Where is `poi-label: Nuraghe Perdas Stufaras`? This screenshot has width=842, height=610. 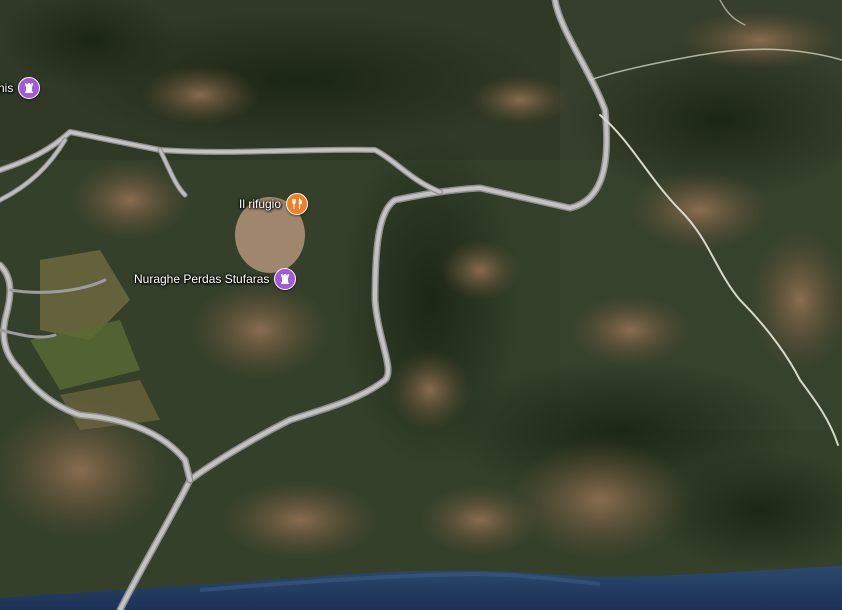 poi-label: Nuraghe Perdas Stufaras is located at coordinates (202, 279).